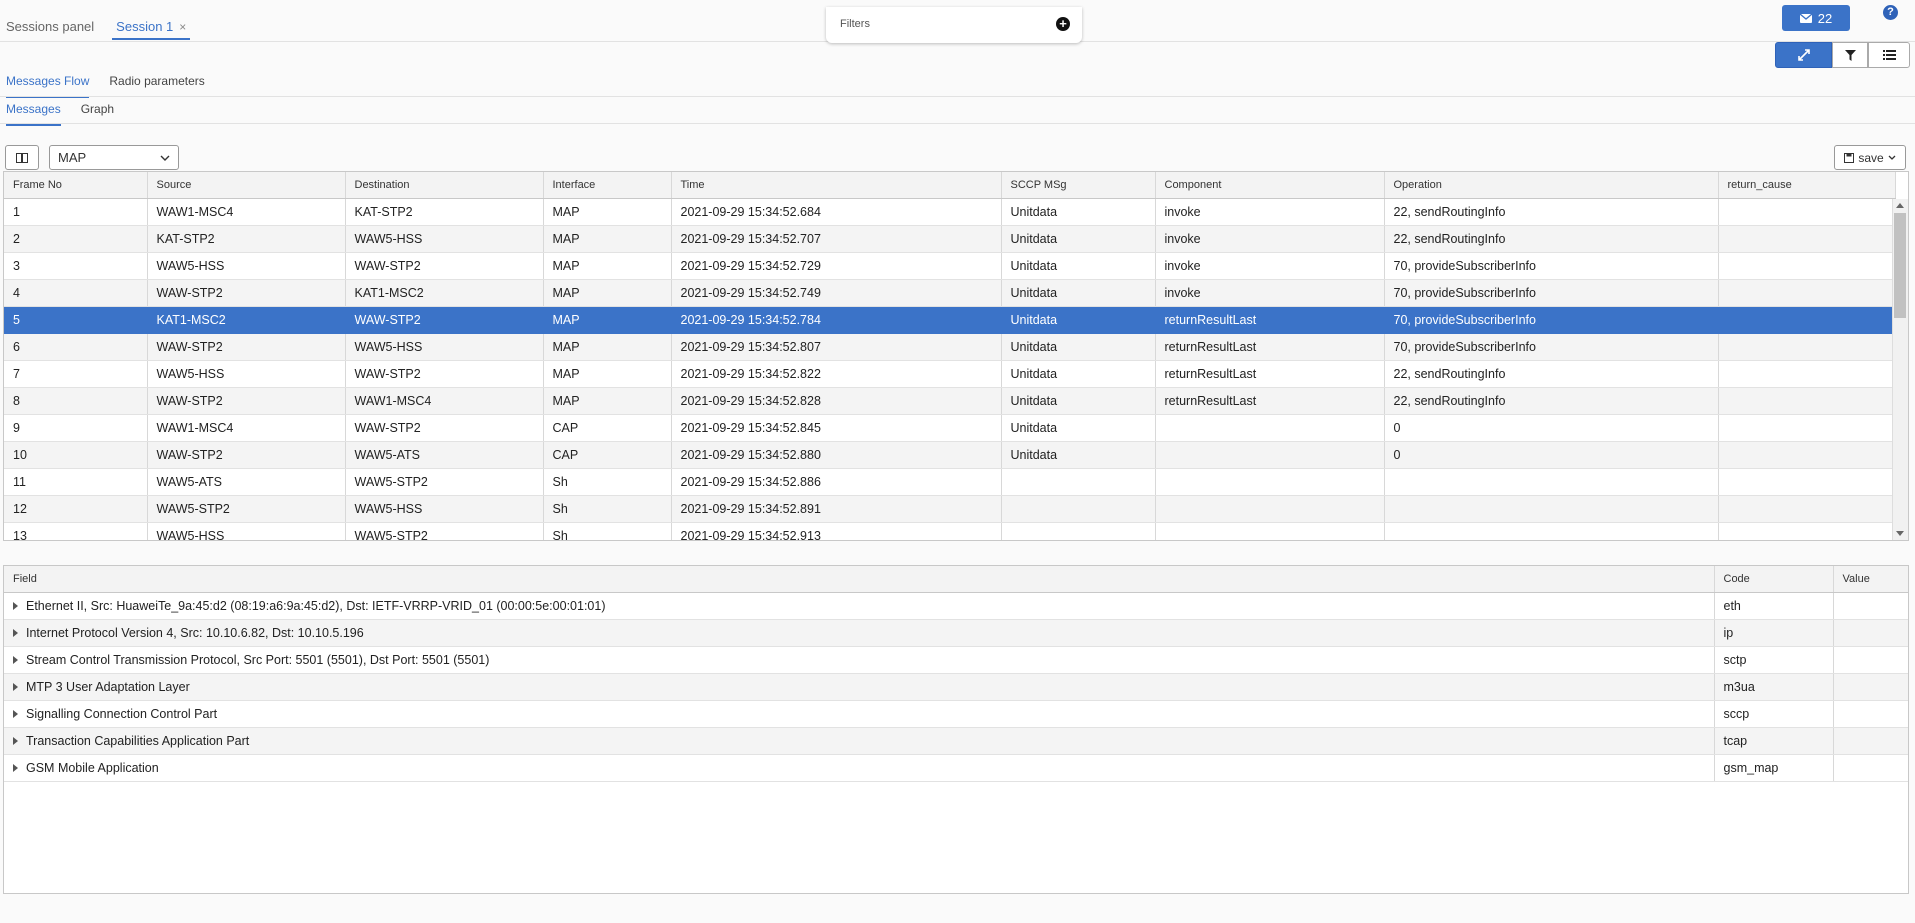  I want to click on cell-text: GSM Mobile Application, so click(92, 768).